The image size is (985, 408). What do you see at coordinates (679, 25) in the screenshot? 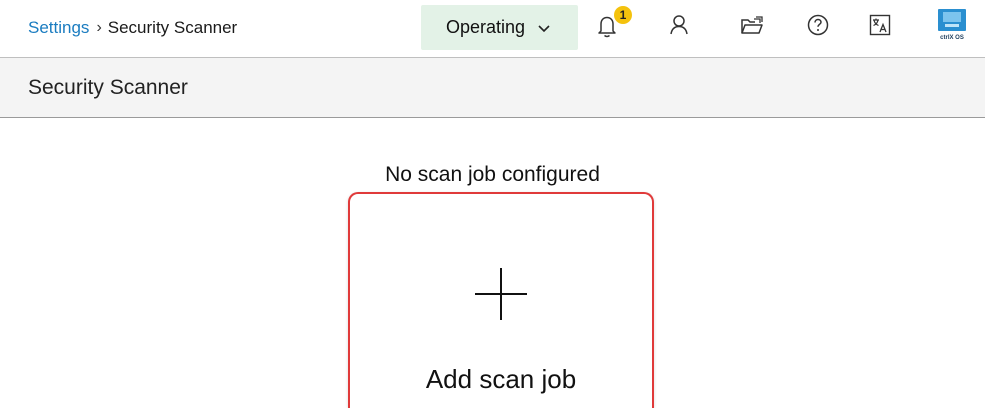
I see `user-icon` at bounding box center [679, 25].